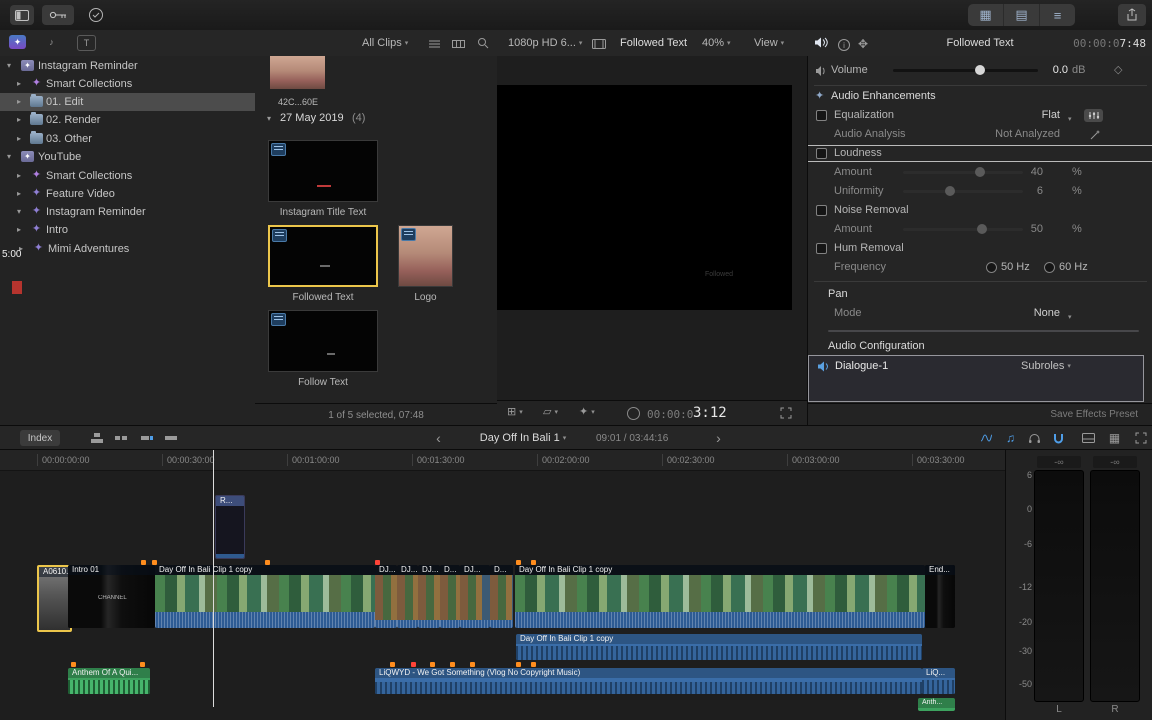  Describe the element at coordinates (1022, 15) in the screenshot. I see `toggle-timeline-button: ▤` at that location.